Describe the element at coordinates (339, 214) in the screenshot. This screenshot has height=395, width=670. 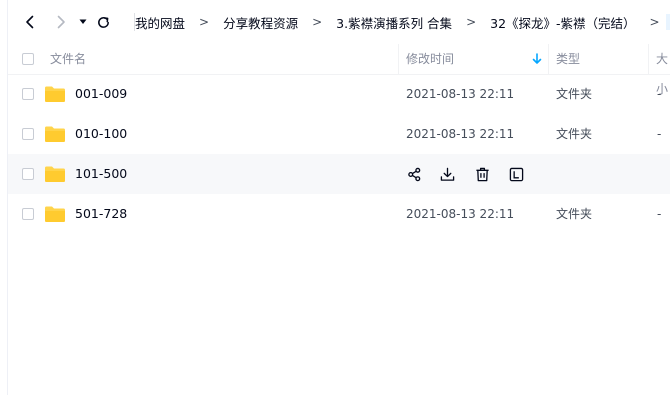
I see `table-row: 501-728 2021-08-13 22:11 文件夹 -` at that location.